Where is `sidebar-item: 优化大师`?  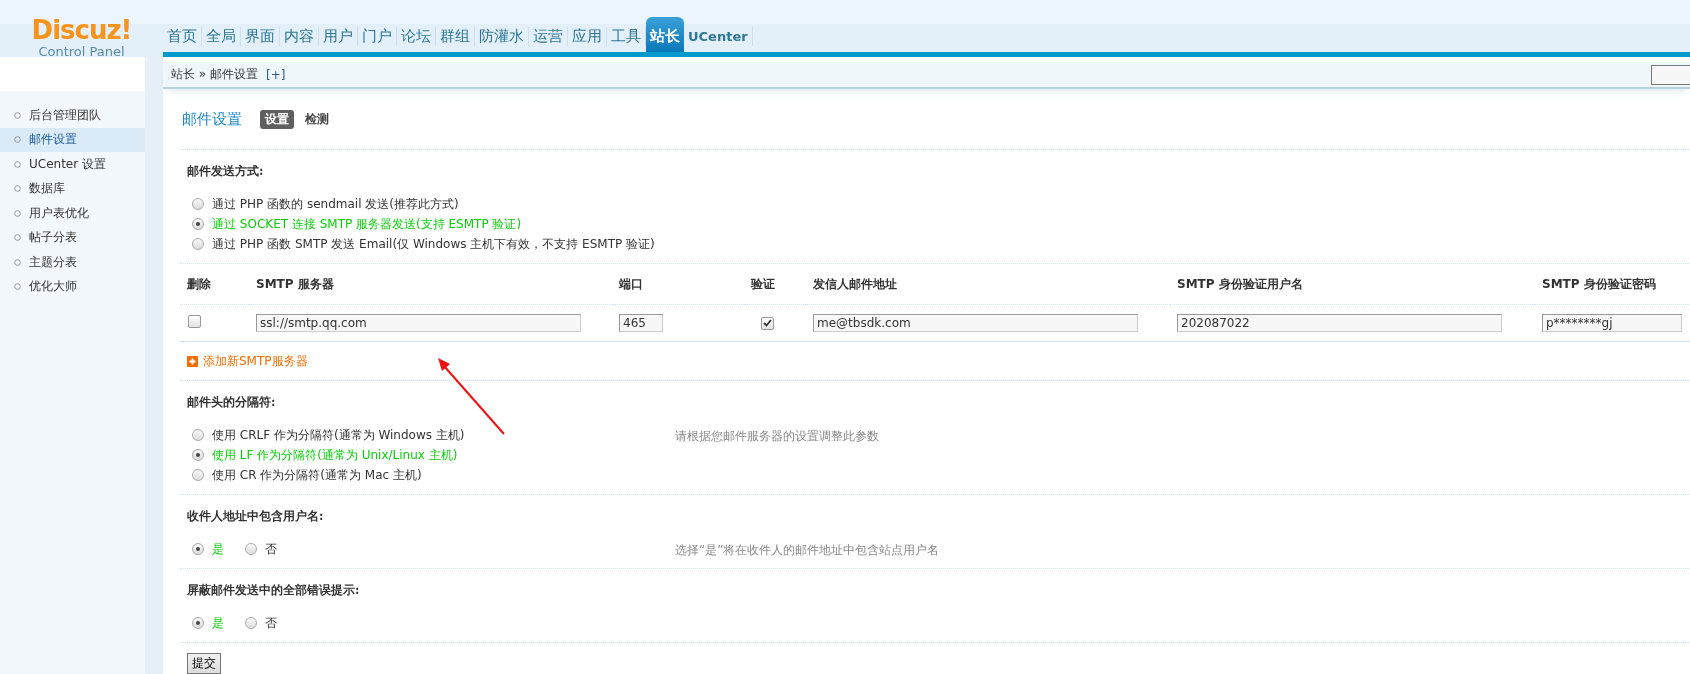 sidebar-item: 优化大师 is located at coordinates (72, 286).